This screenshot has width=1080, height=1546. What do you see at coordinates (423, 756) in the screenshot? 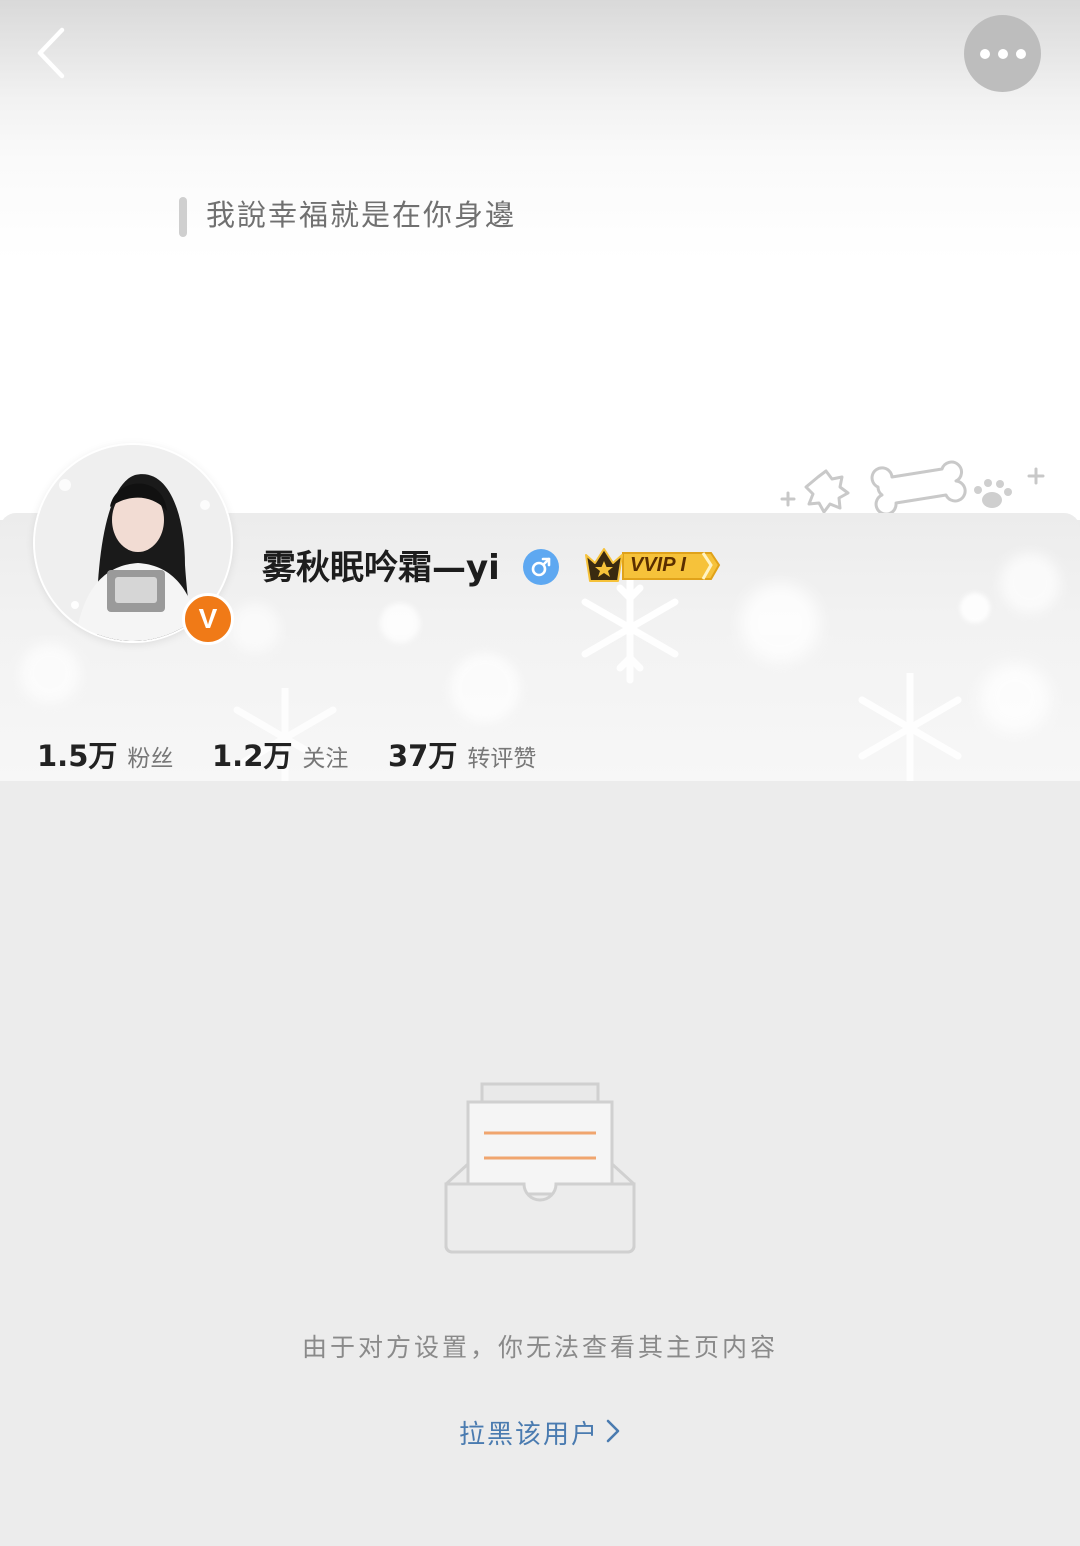
I see `stat-value: 37万` at bounding box center [423, 756].